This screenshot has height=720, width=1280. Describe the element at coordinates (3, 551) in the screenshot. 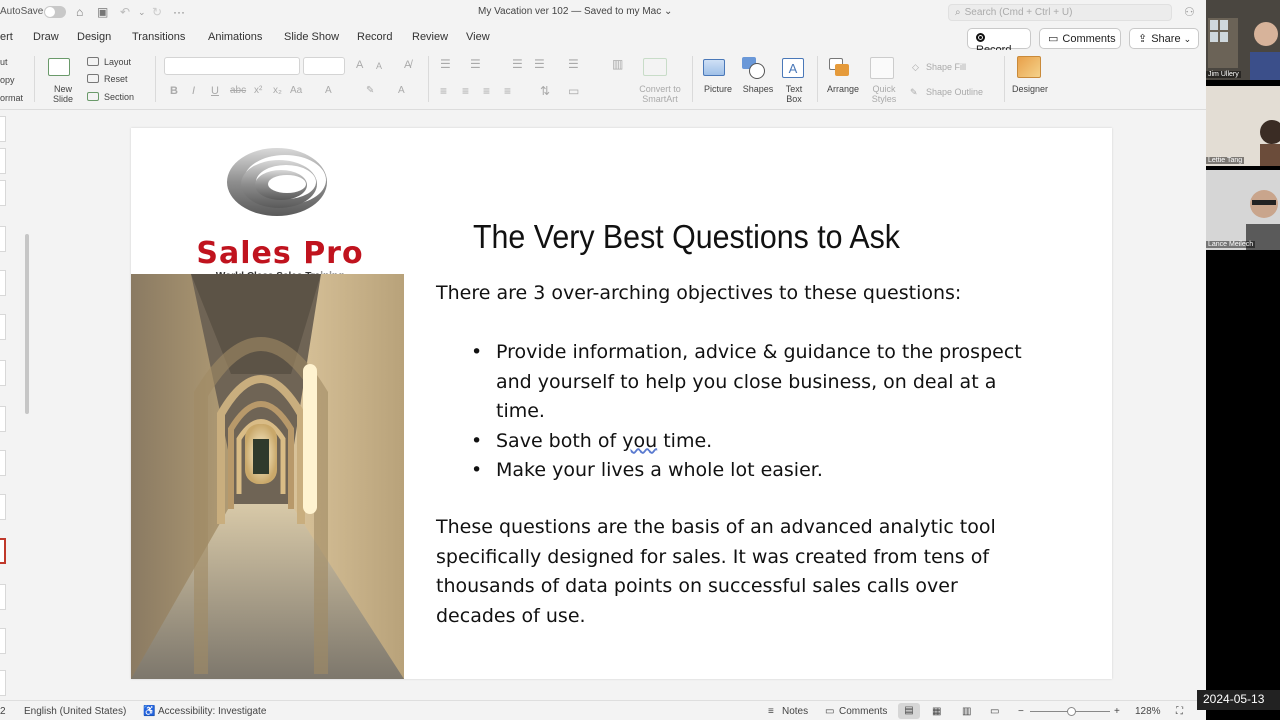

I see `slide-thumbnail-selected` at that location.